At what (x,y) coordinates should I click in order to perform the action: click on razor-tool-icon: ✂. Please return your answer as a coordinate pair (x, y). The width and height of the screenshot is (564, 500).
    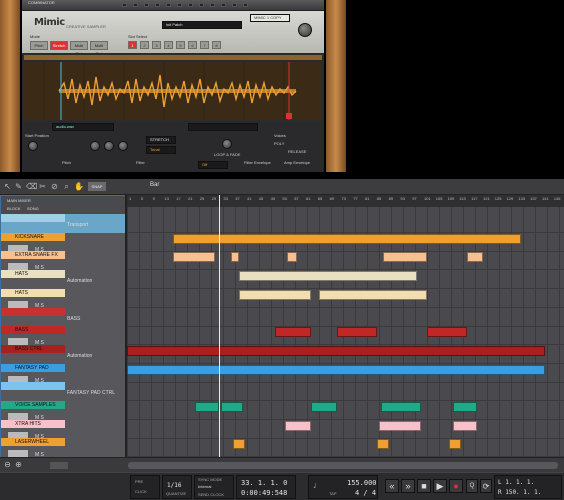
    Looking at the image, I should click on (42, 186).